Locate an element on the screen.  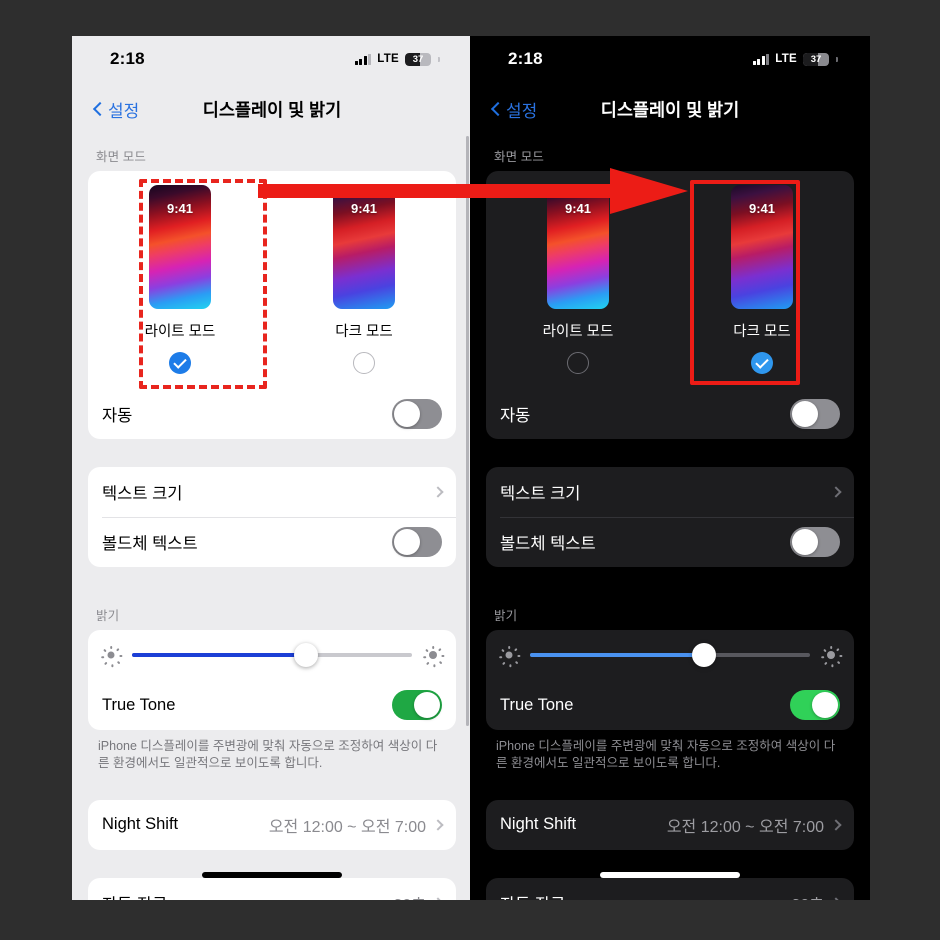
appearance-card: 9:41 라이트 모드 9:41 다크 모드 자동 is located at coordinates (670, 305).